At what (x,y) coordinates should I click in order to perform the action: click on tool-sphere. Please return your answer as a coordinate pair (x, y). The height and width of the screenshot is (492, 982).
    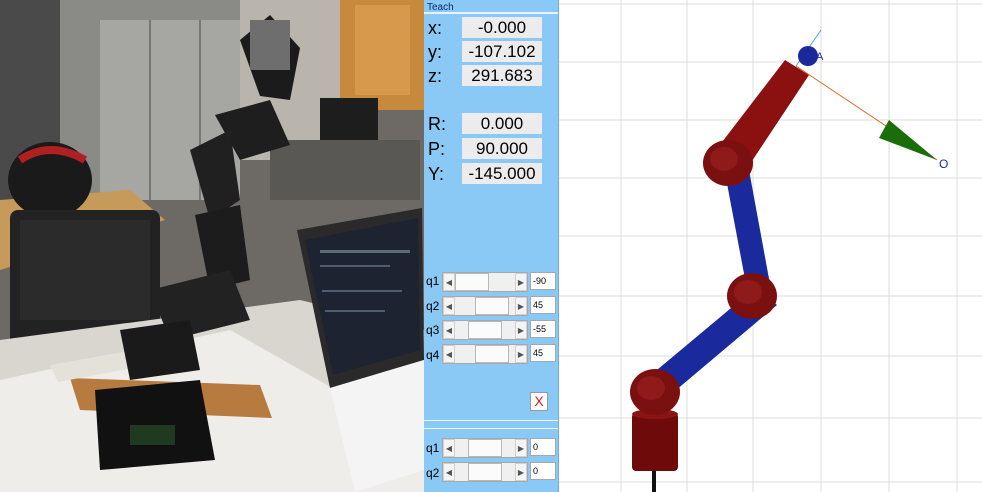
    Looking at the image, I should click on (808, 56).